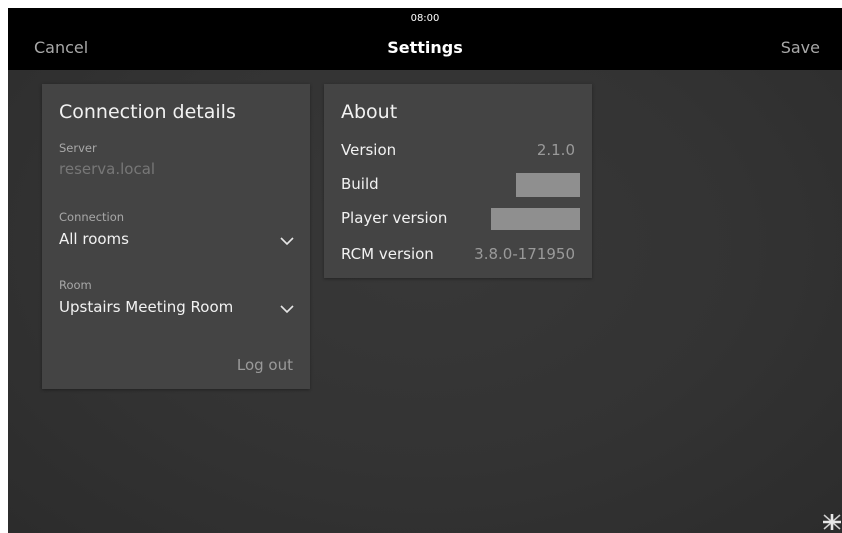  What do you see at coordinates (360, 184) in the screenshot?
I see `build-label: Build` at bounding box center [360, 184].